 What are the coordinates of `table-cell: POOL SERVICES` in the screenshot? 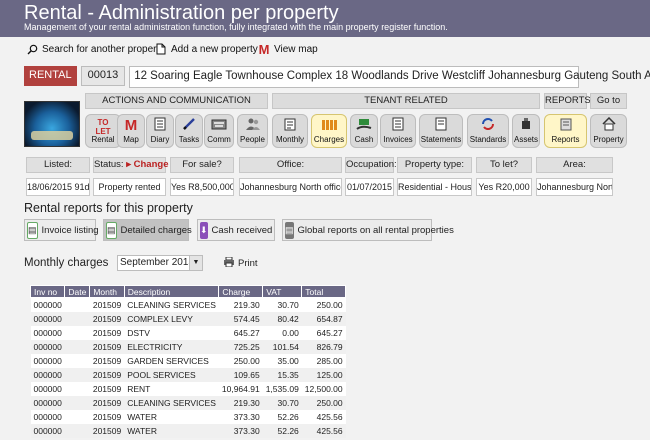 It's located at (171, 374).